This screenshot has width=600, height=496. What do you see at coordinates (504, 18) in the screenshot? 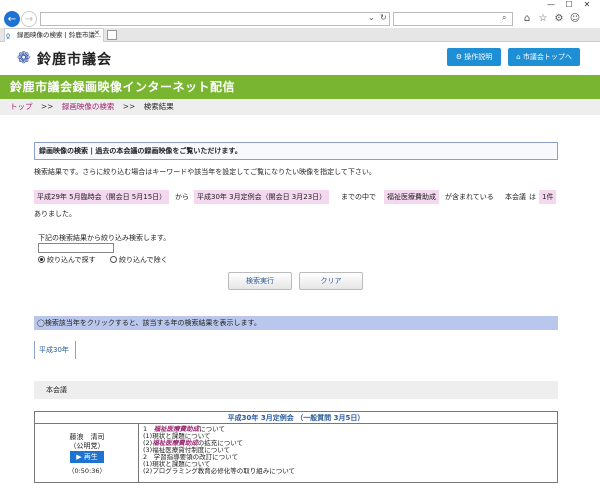
I see `search-icon: ⌕` at bounding box center [504, 18].